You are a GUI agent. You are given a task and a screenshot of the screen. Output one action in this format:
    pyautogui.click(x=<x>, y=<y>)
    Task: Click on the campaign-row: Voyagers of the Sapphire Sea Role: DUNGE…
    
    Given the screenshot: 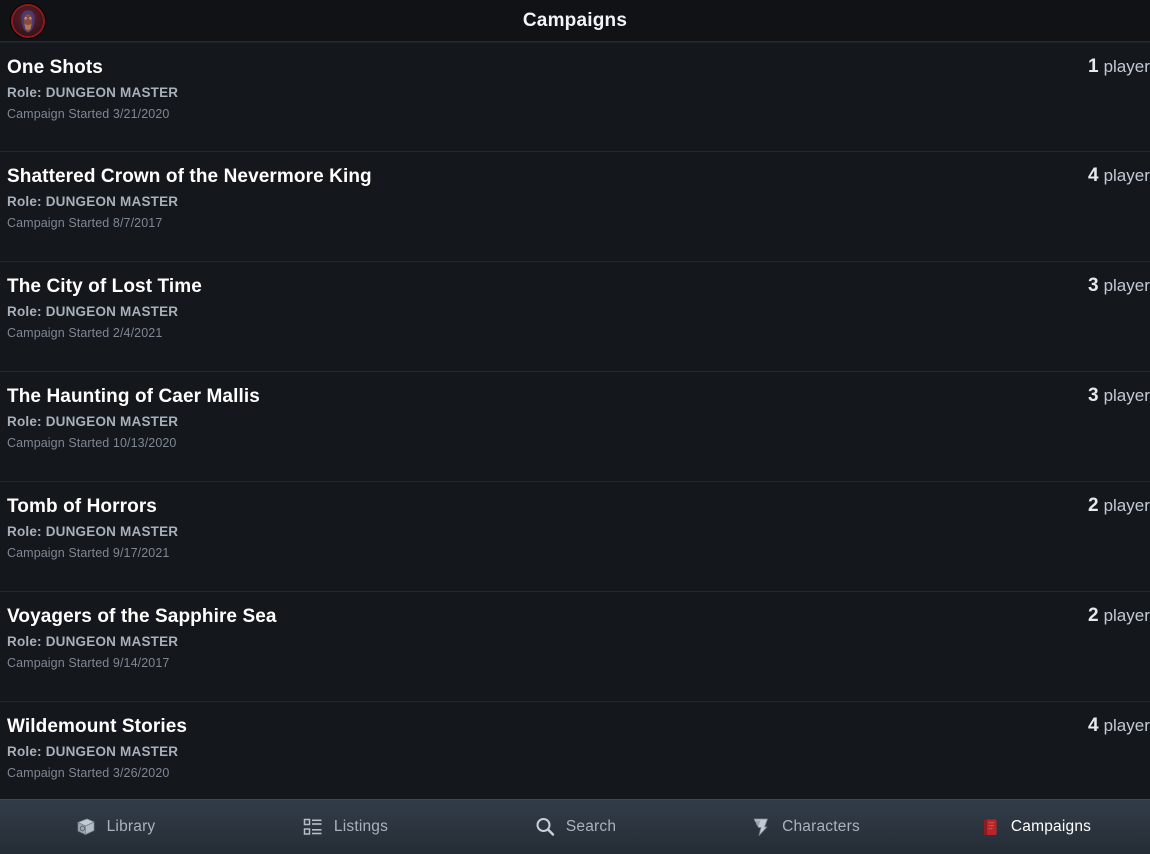 What is the action you would take?
    pyautogui.click(x=575, y=647)
    